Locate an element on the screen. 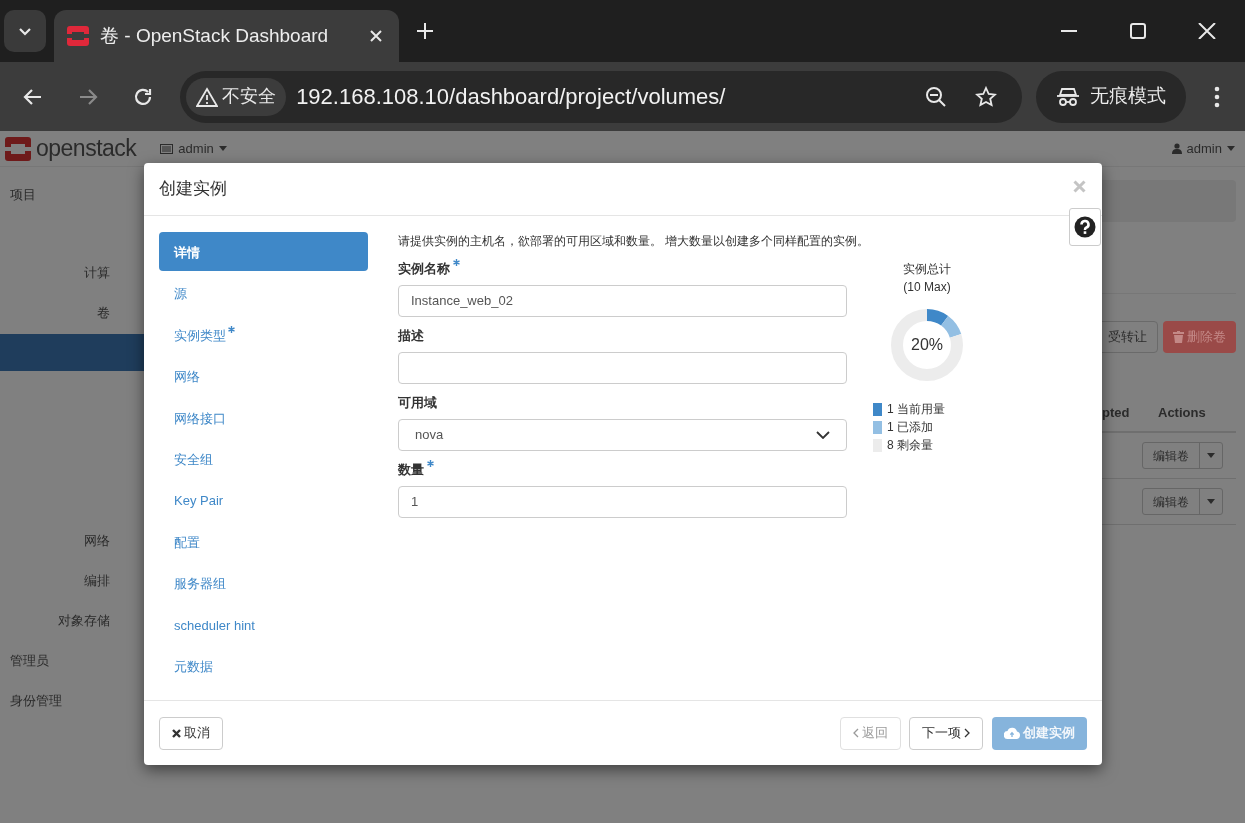 The width and height of the screenshot is (1245, 823). input-field: Instance_web_02 is located at coordinates (622, 301).